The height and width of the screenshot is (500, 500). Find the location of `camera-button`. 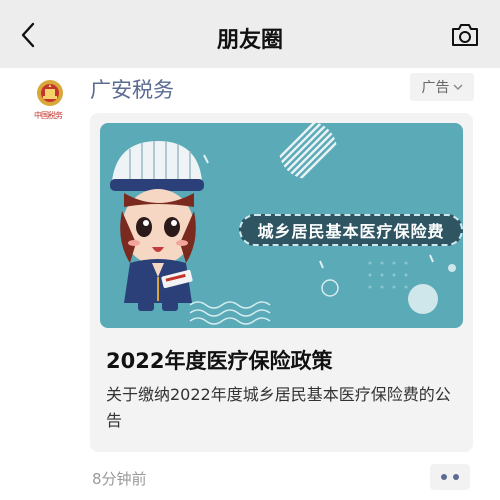

camera-button is located at coordinates (465, 35).